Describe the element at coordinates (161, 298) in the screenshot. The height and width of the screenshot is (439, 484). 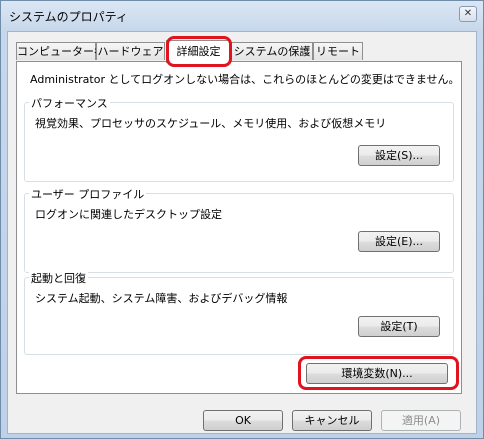
I see `startup-recovery-description: システム起動、システム障害、およびデバッグ情報` at that location.